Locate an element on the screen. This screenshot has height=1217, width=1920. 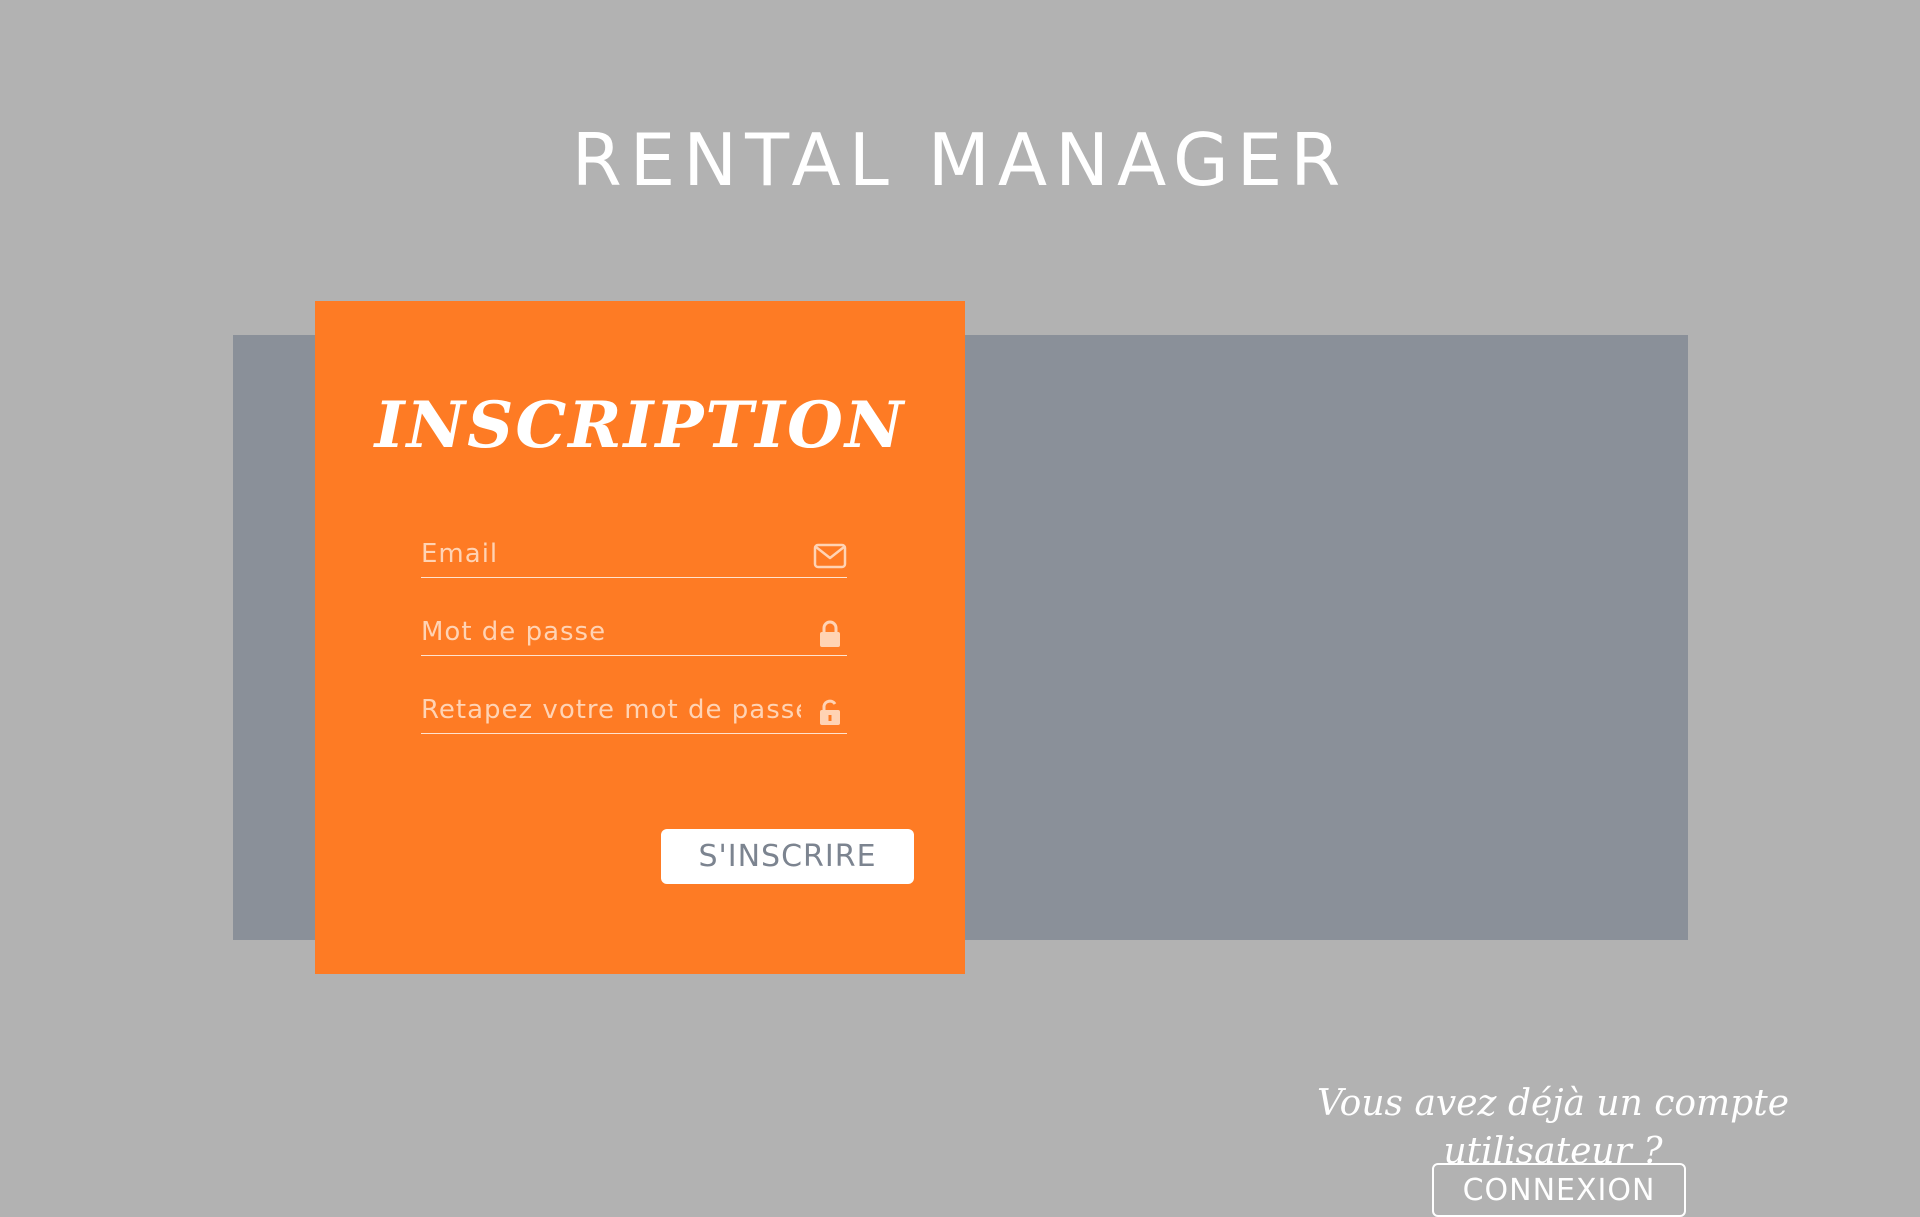
email-field-wrapper is located at coordinates (634, 555).